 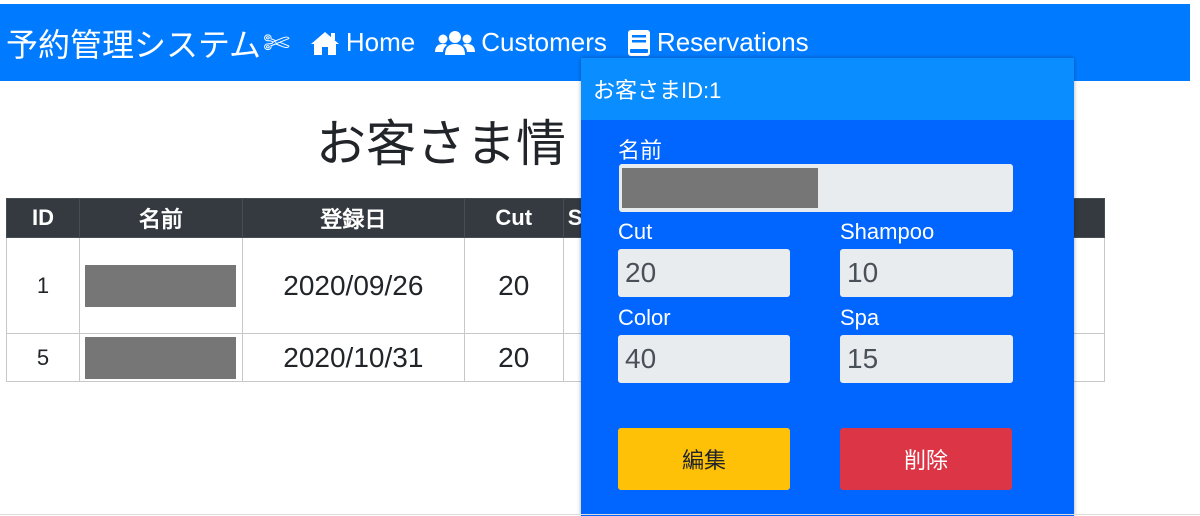 What do you see at coordinates (720, 188) in the screenshot?
I see `redacted-name-value` at bounding box center [720, 188].